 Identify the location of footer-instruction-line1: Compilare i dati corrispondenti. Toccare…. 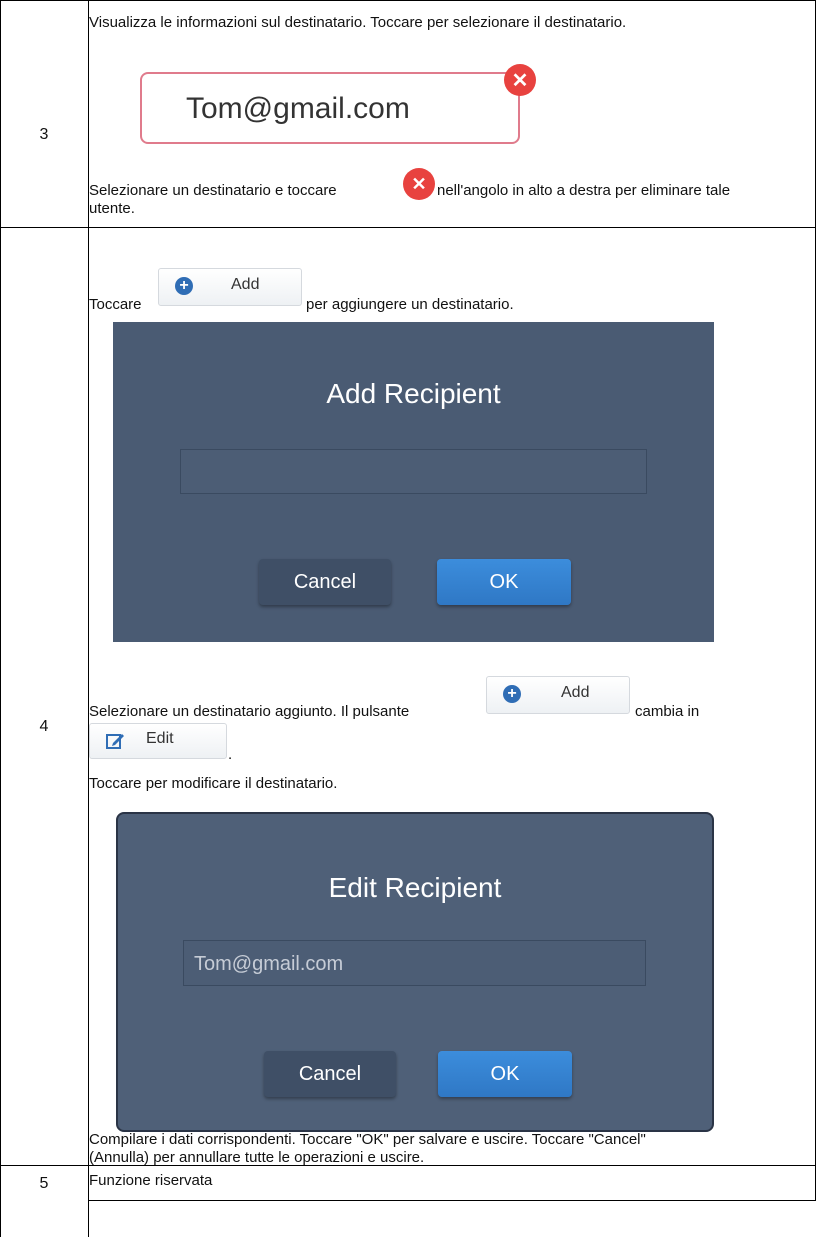
(367, 1139).